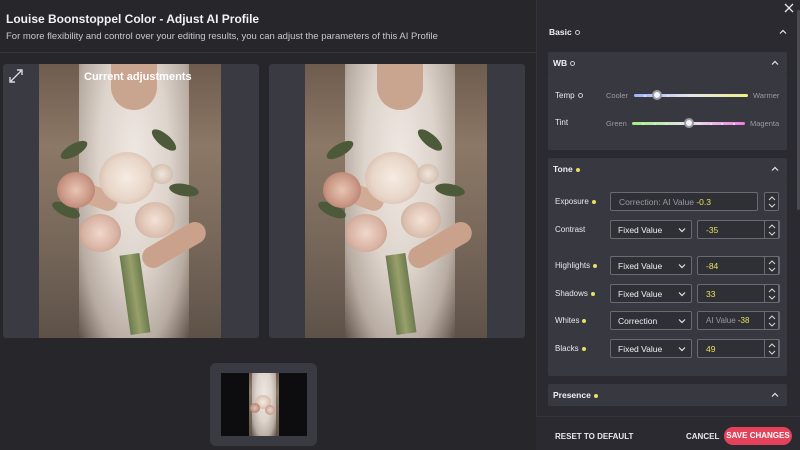  Describe the element at coordinates (16, 76) in the screenshot. I see `expand-icon` at that location.